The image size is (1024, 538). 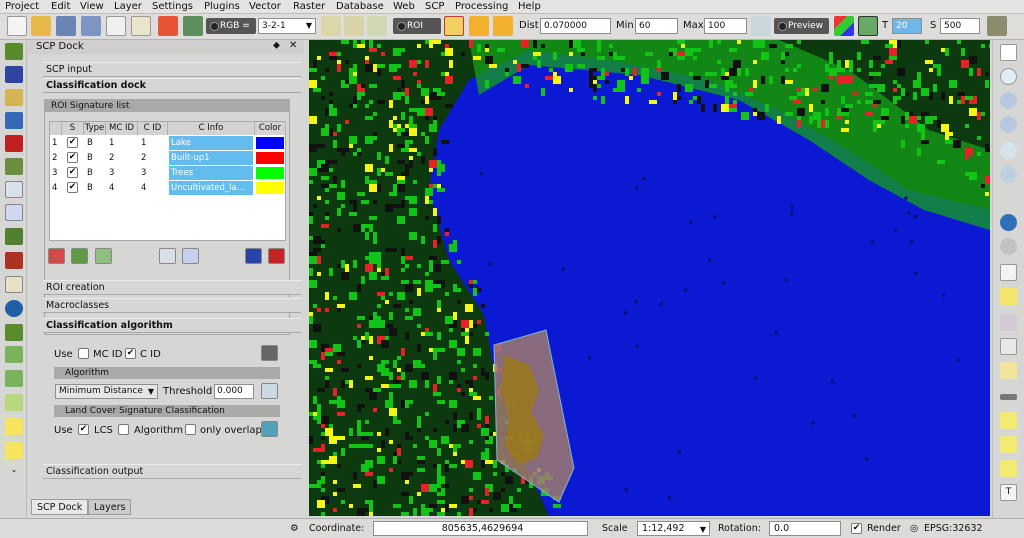 I want to click on table-cell-mc-id: 2, so click(x=122, y=158).